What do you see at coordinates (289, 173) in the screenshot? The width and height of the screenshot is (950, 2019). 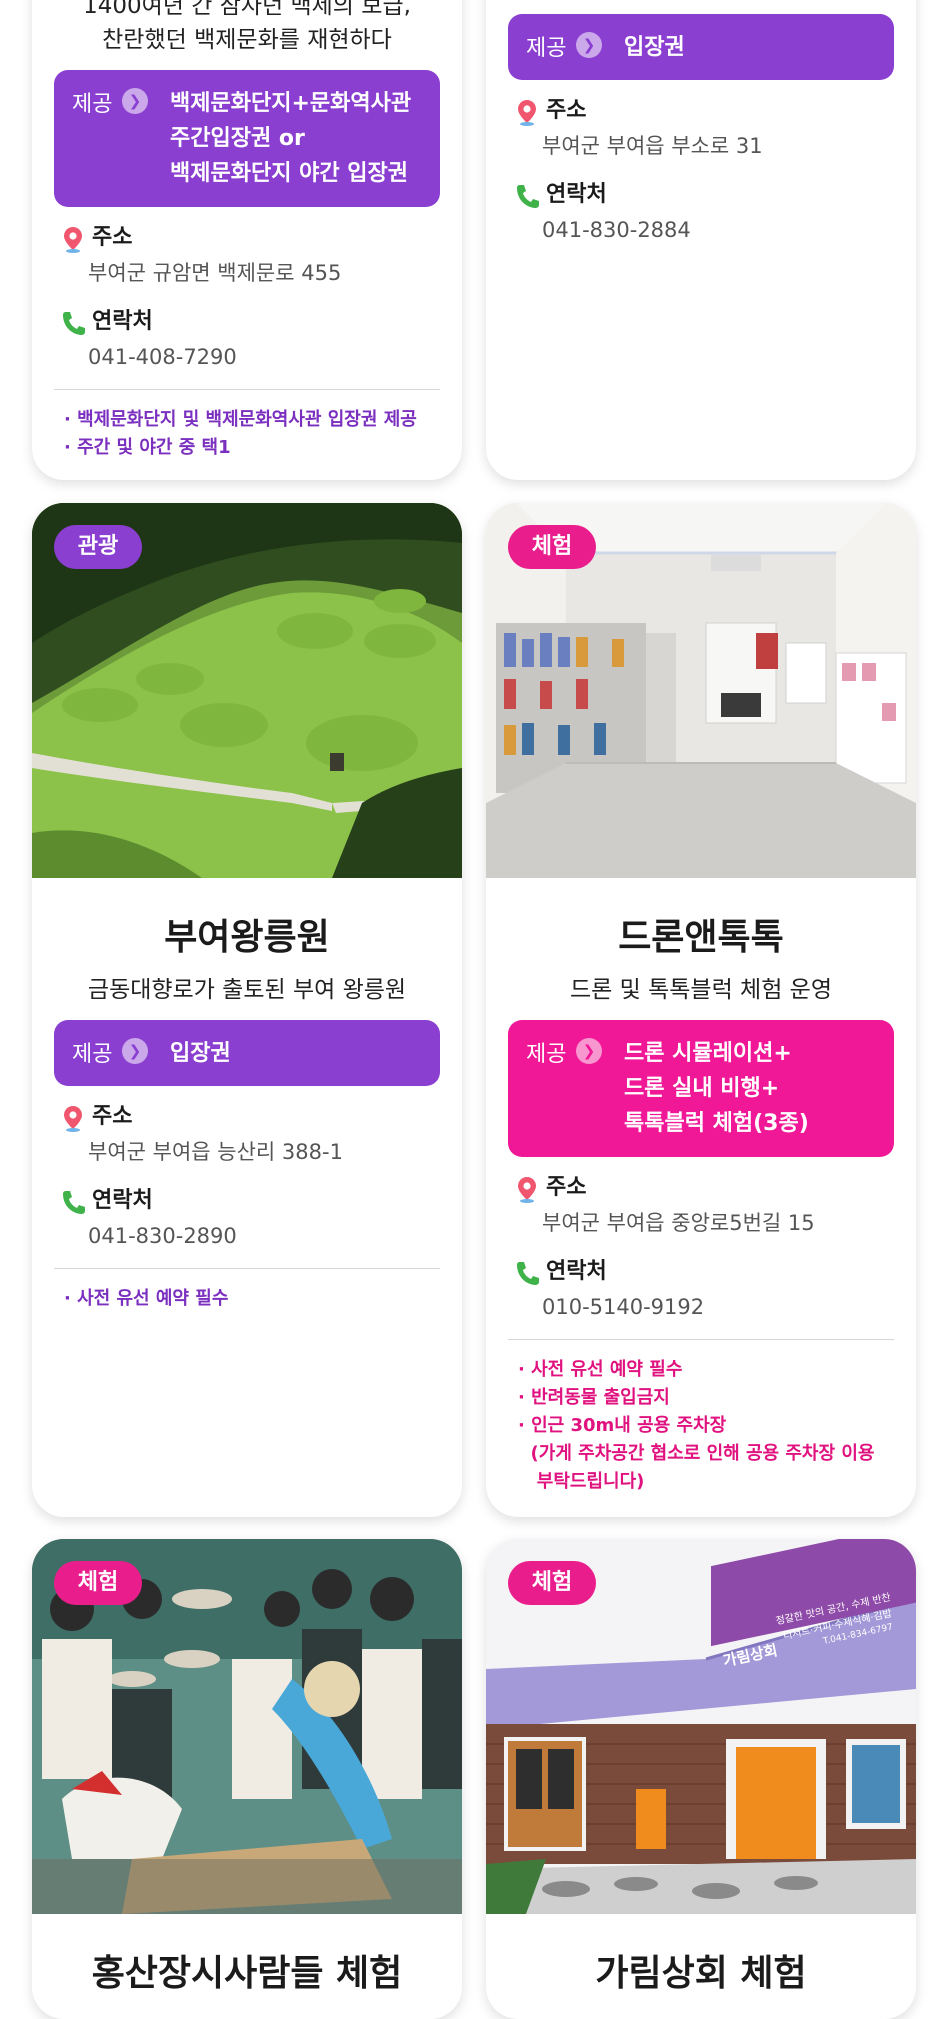 I see `offer-line: 백제문화단지 야간 입장권` at bounding box center [289, 173].